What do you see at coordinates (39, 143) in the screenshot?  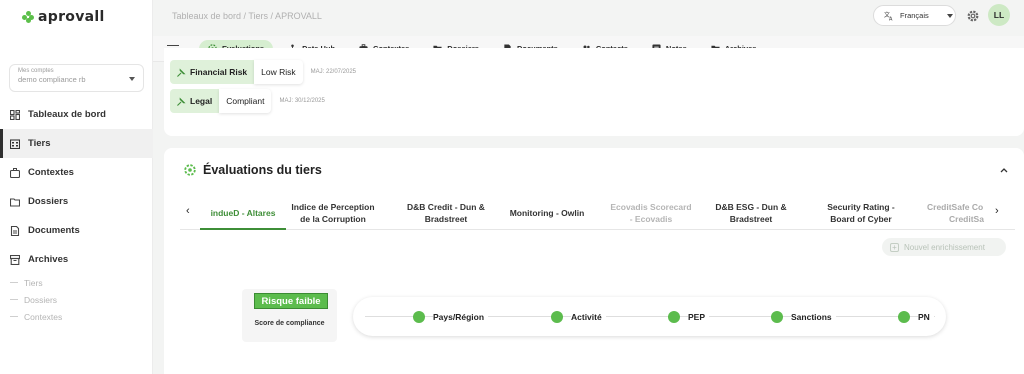 I see `sidebar-item-label: Tiers` at bounding box center [39, 143].